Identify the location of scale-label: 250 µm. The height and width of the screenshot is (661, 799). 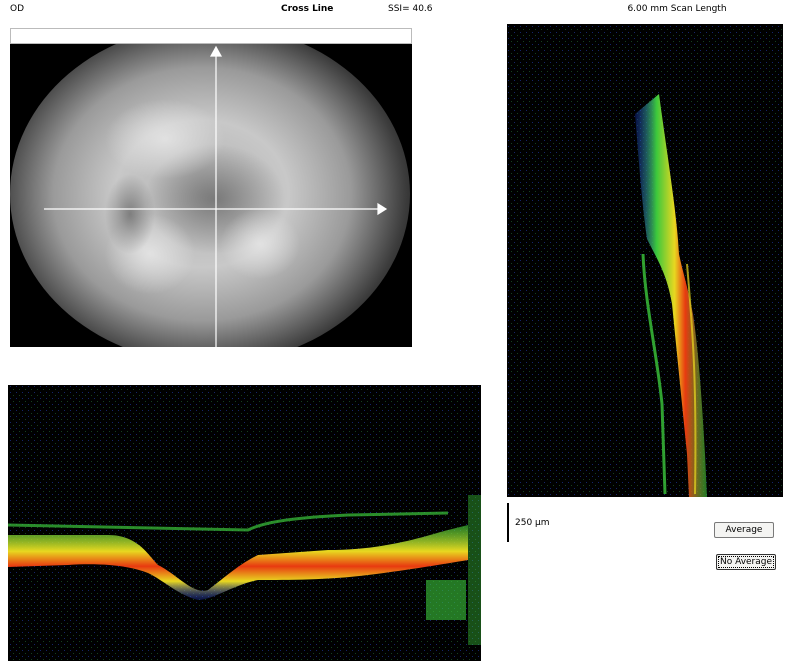
(532, 523).